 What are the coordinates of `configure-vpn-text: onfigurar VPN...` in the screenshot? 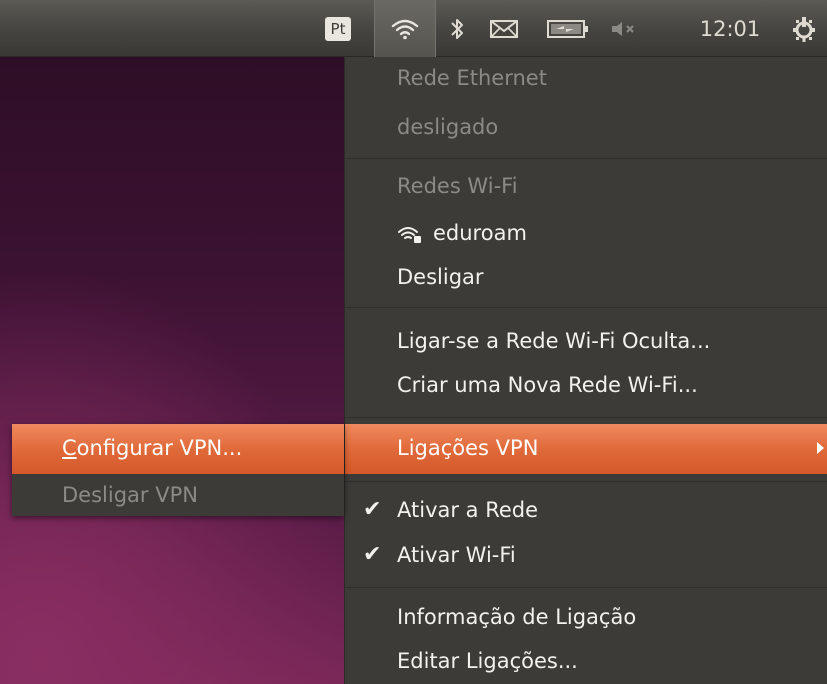 It's located at (159, 448).